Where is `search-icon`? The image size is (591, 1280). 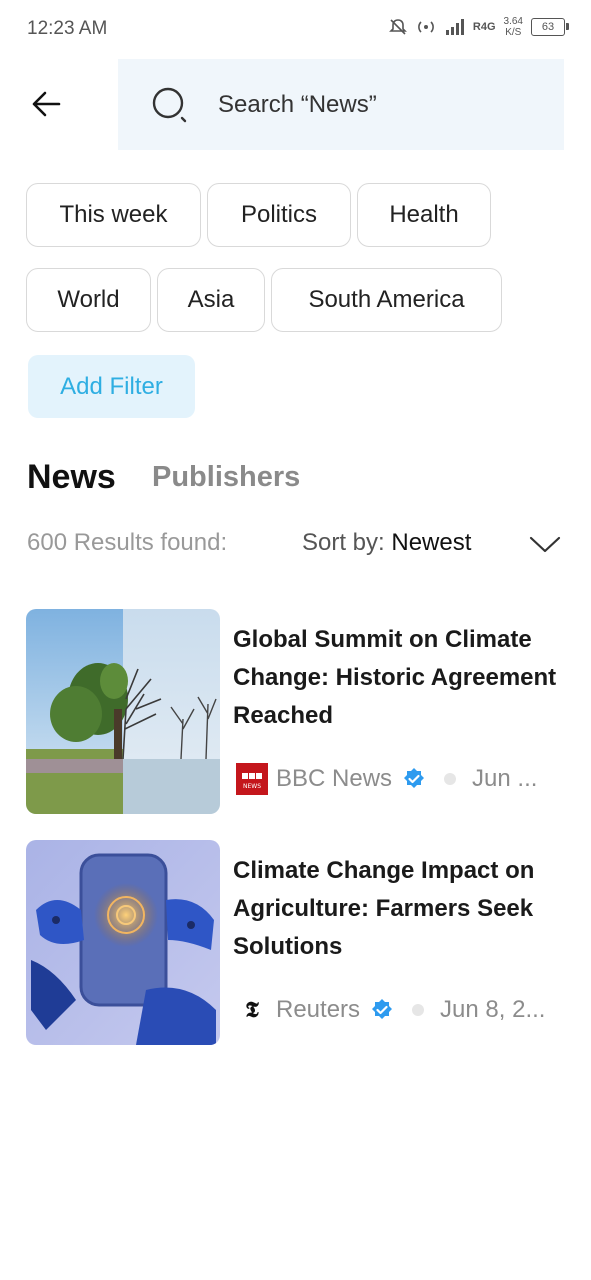 search-icon is located at coordinates (169, 104).